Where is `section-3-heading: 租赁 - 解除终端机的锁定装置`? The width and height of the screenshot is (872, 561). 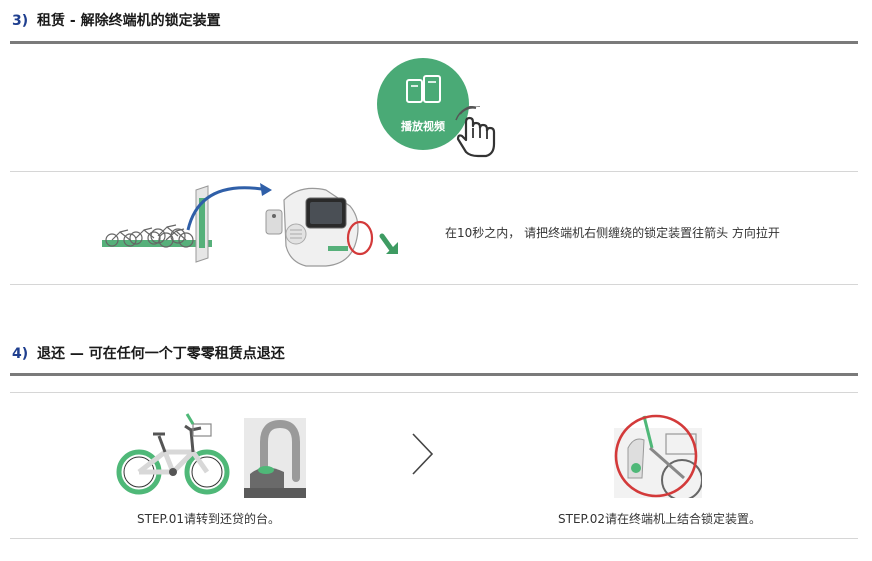 section-3-heading: 租赁 - 解除终端机的锁定装置 is located at coordinates (129, 21).